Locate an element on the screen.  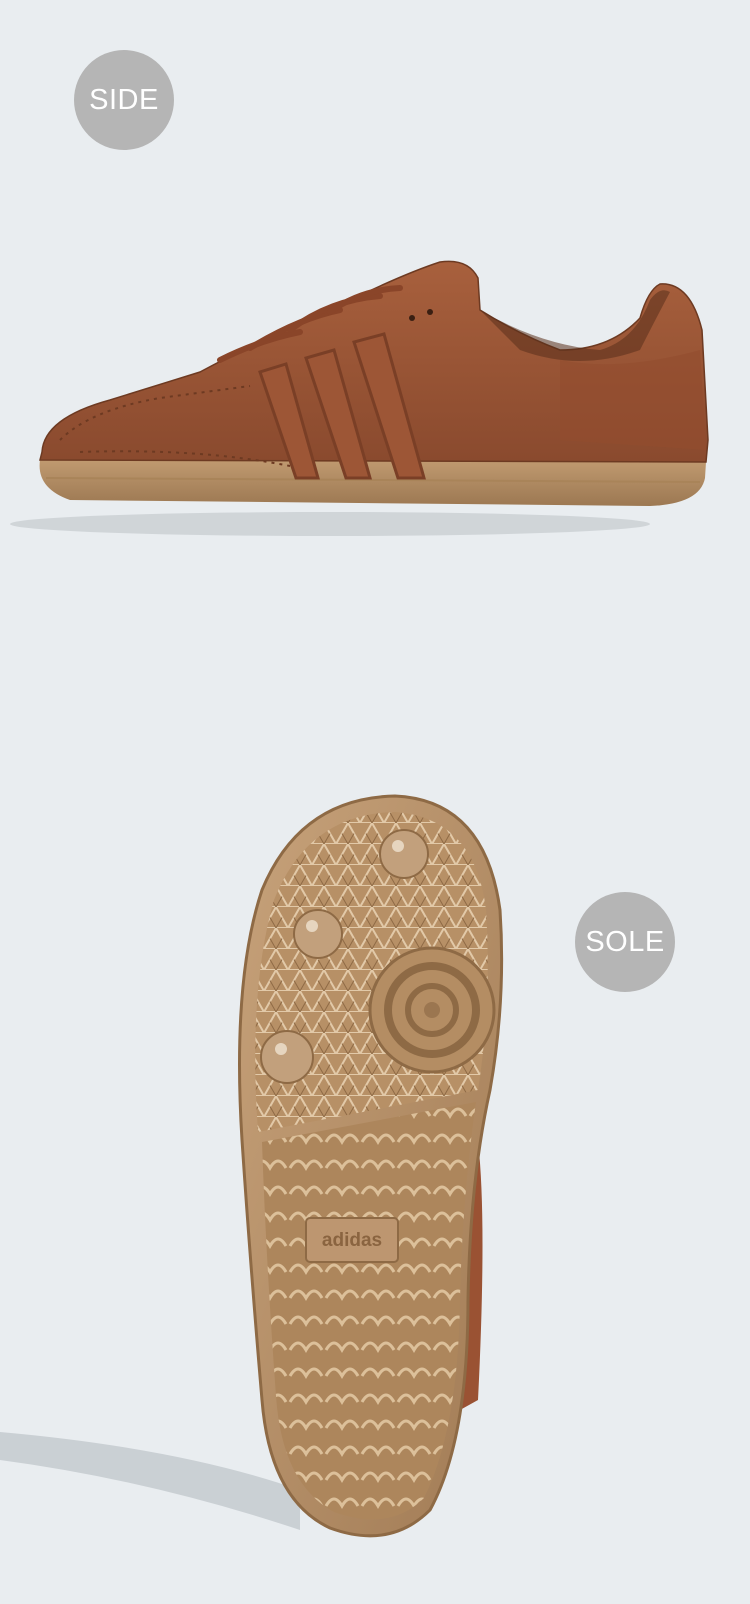
sole-brand-logo-text: adidas is located at coordinates (352, 1240).